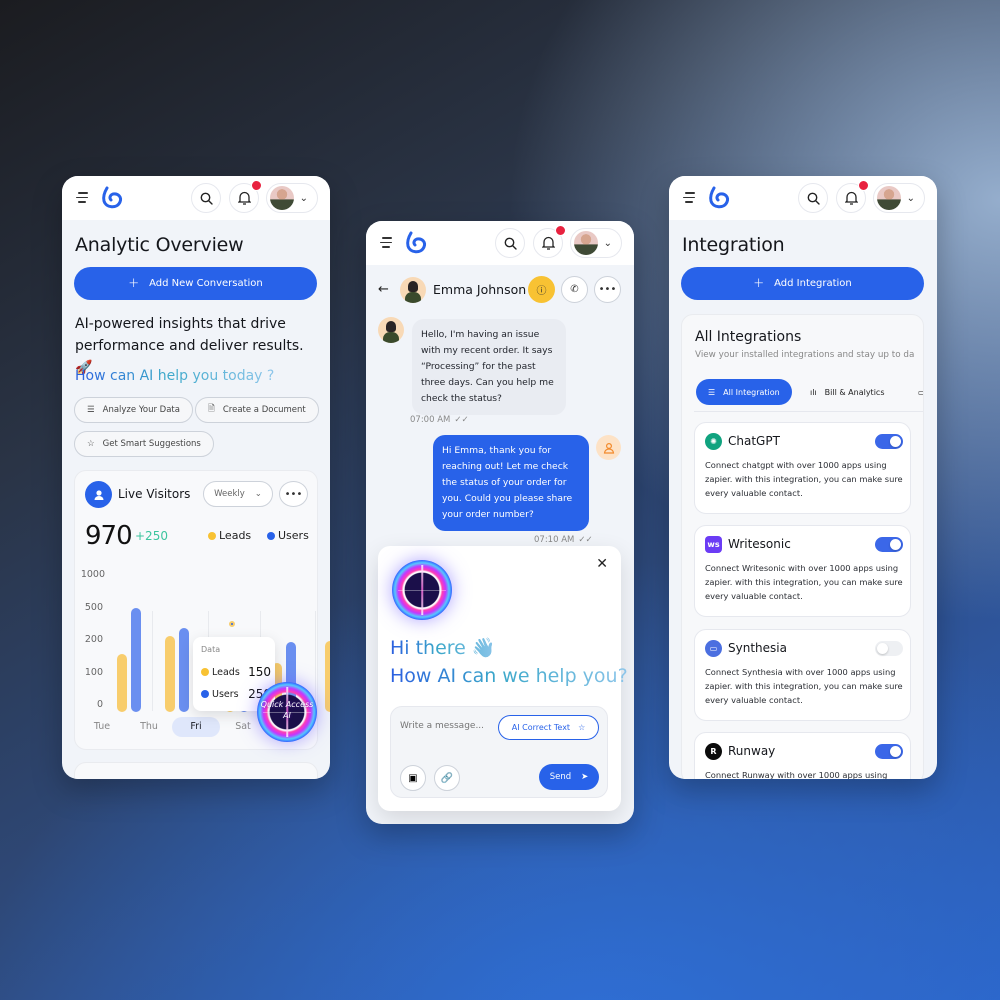  I want to click on page-title: Analytic Overview, so click(159, 245).